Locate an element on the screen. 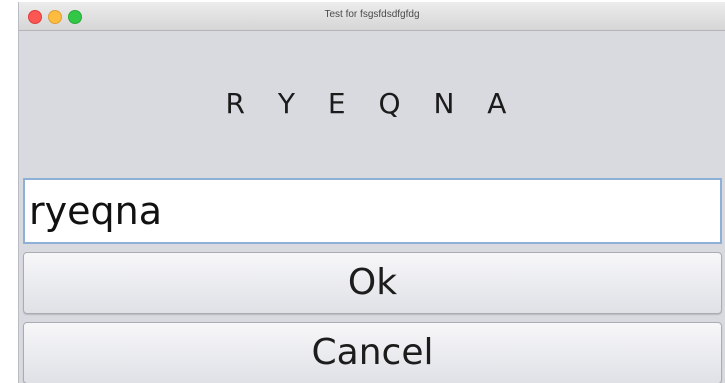 This screenshot has height=383, width=725. window-title: Test for fsgsfdsdfgfdg is located at coordinates (372, 14).